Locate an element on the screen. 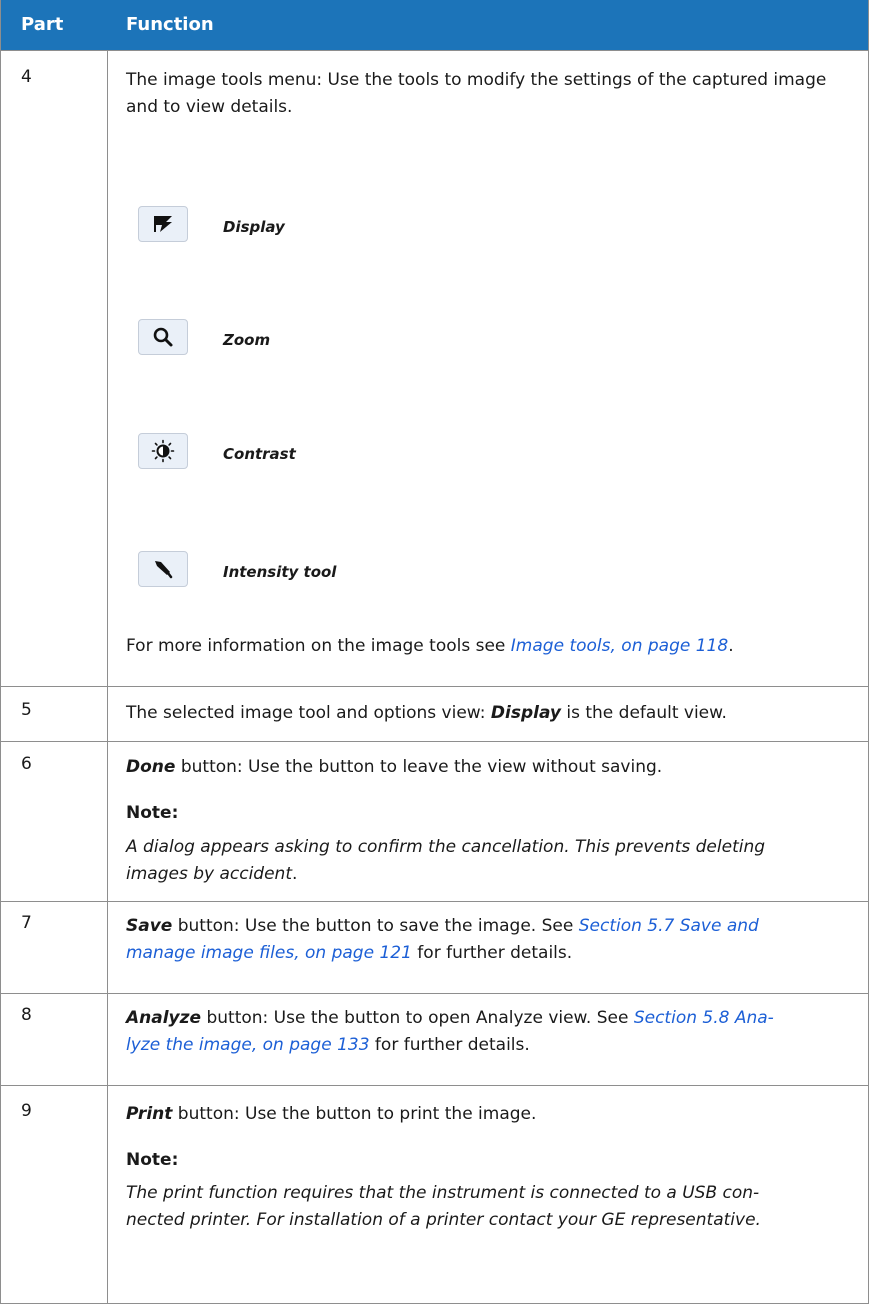 This screenshot has height=1305, width=871. table-header: Part Function is located at coordinates (434, 25).